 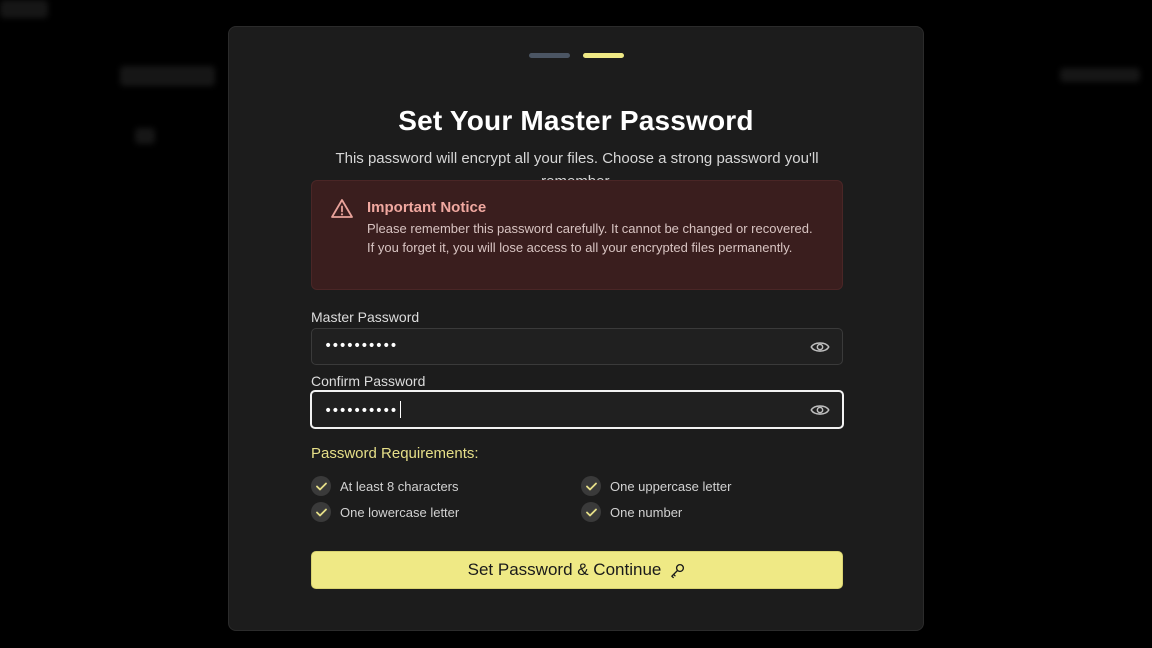 I want to click on master-password-label: Master Password, so click(x=365, y=317).